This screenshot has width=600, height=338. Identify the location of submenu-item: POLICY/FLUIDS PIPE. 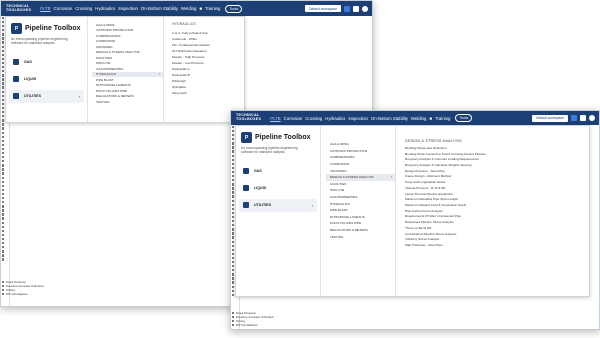
(360, 223).